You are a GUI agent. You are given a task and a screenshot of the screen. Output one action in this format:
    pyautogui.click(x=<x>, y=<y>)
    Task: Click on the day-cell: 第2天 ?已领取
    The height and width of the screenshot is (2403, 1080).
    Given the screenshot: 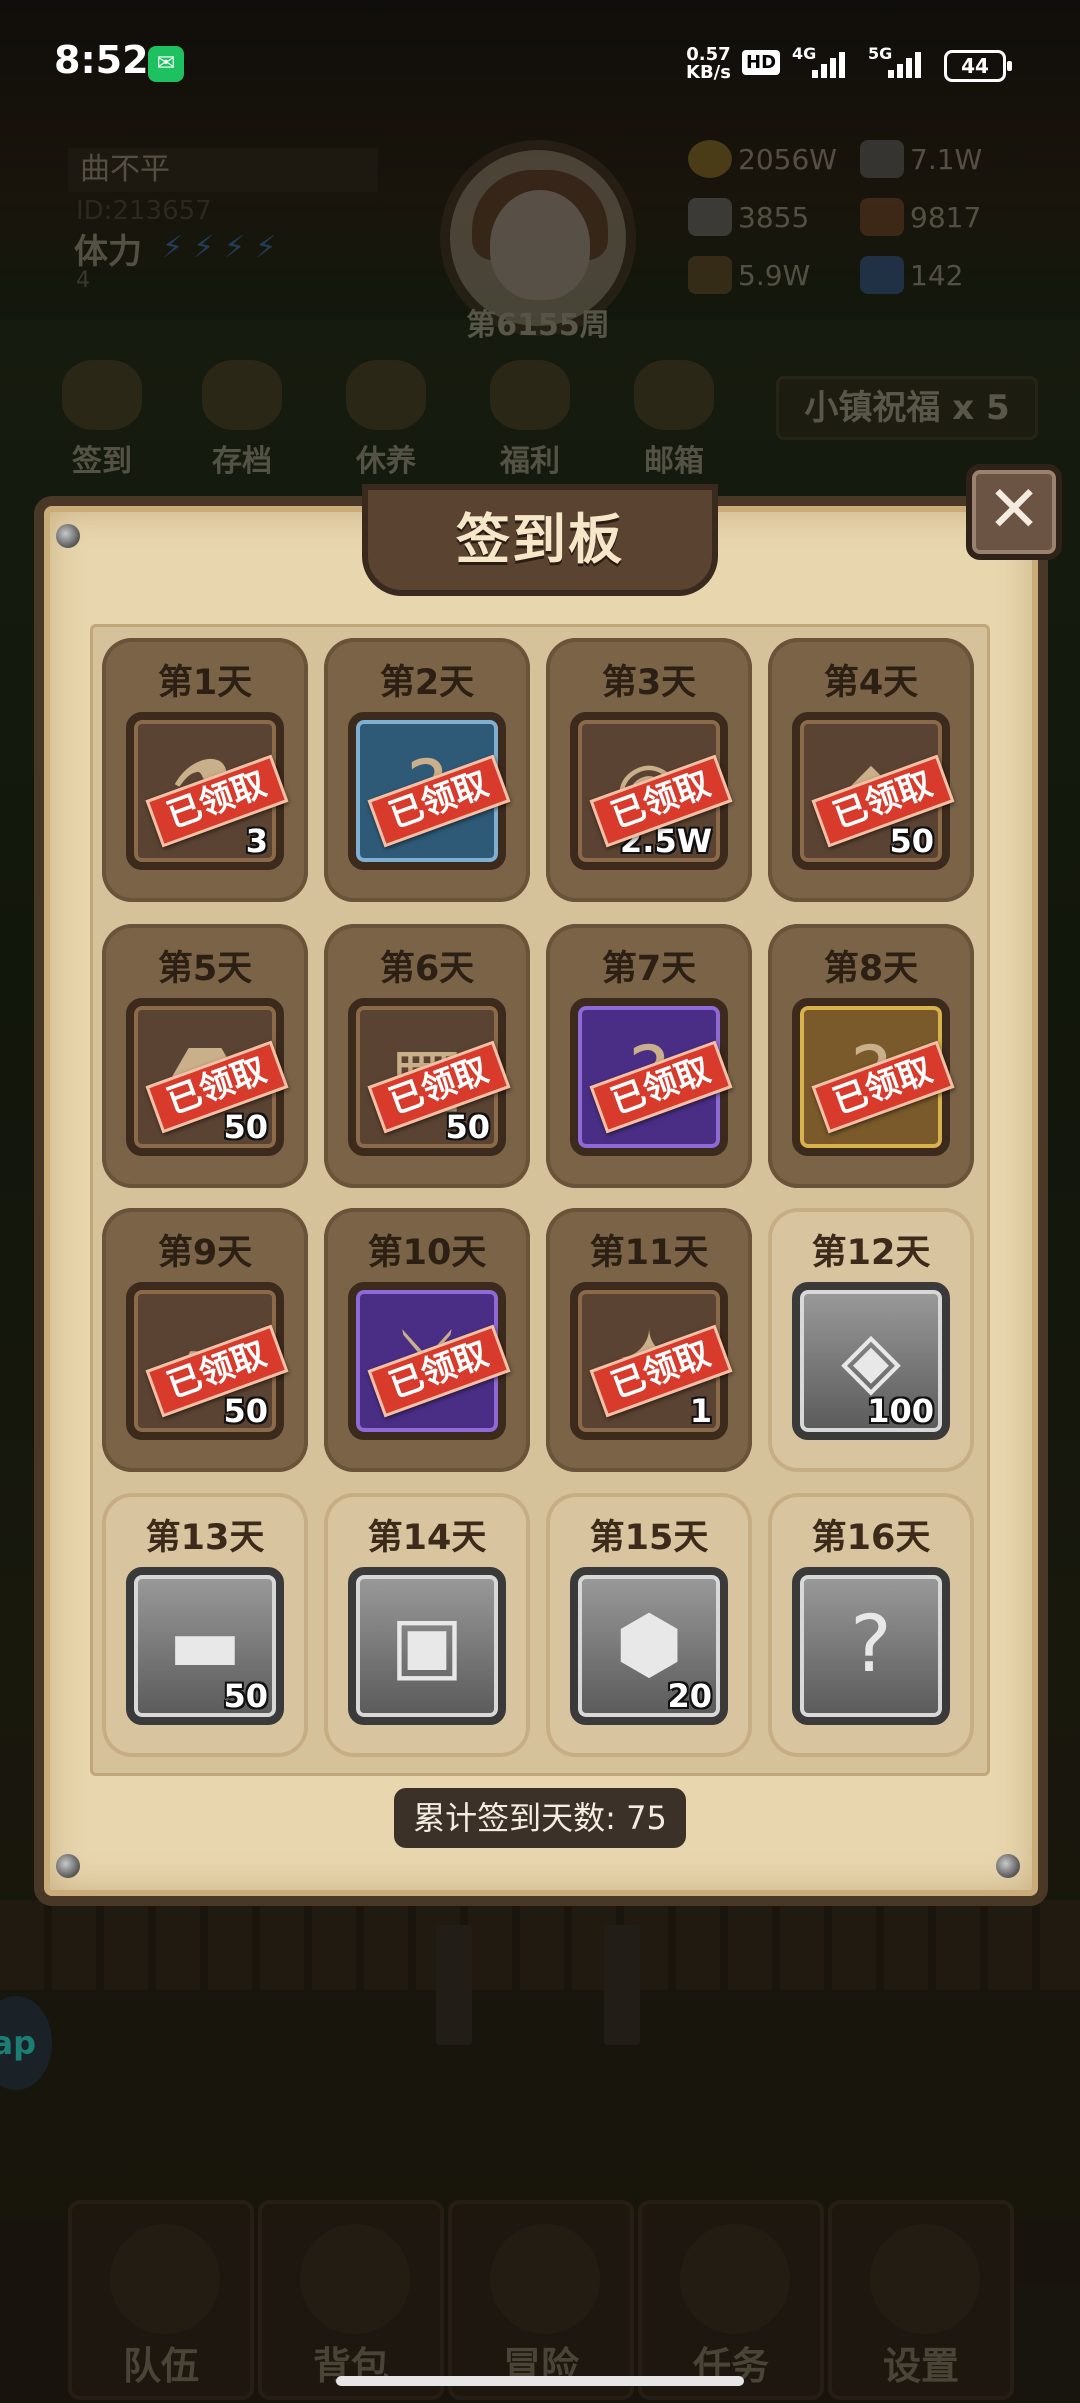 What is the action you would take?
    pyautogui.click(x=427, y=770)
    